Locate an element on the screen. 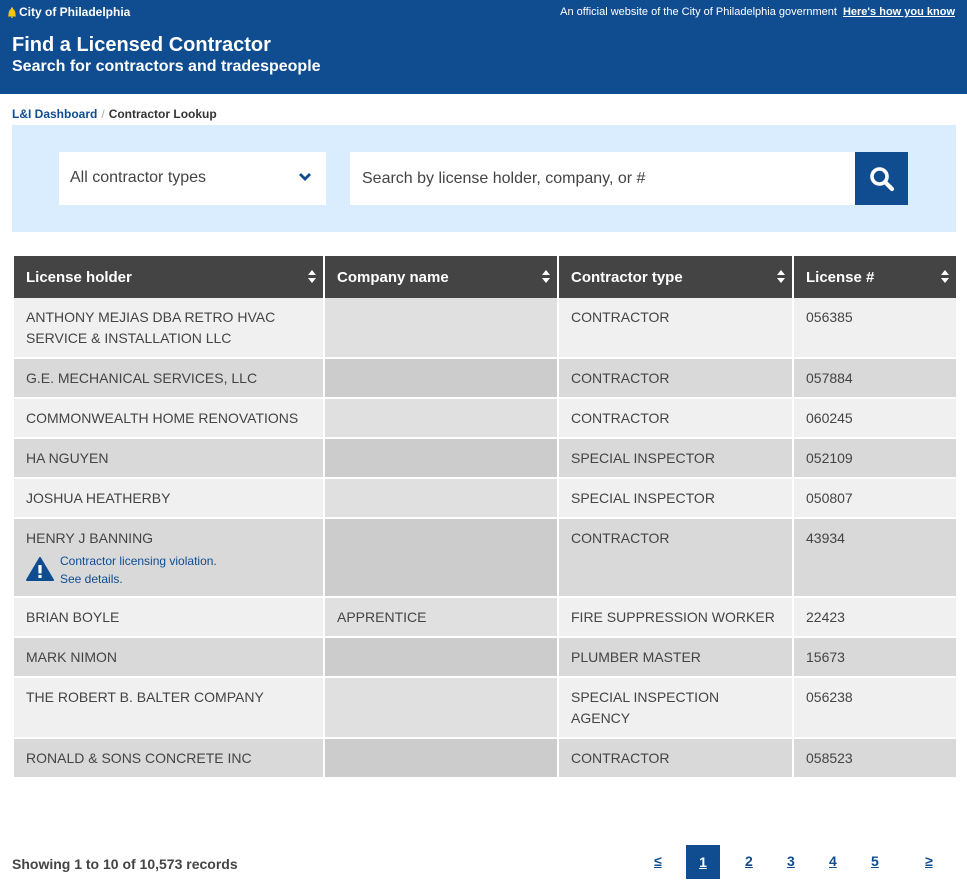 The height and width of the screenshot is (887, 967). license-number-cell: 050807 is located at coordinates (874, 498).